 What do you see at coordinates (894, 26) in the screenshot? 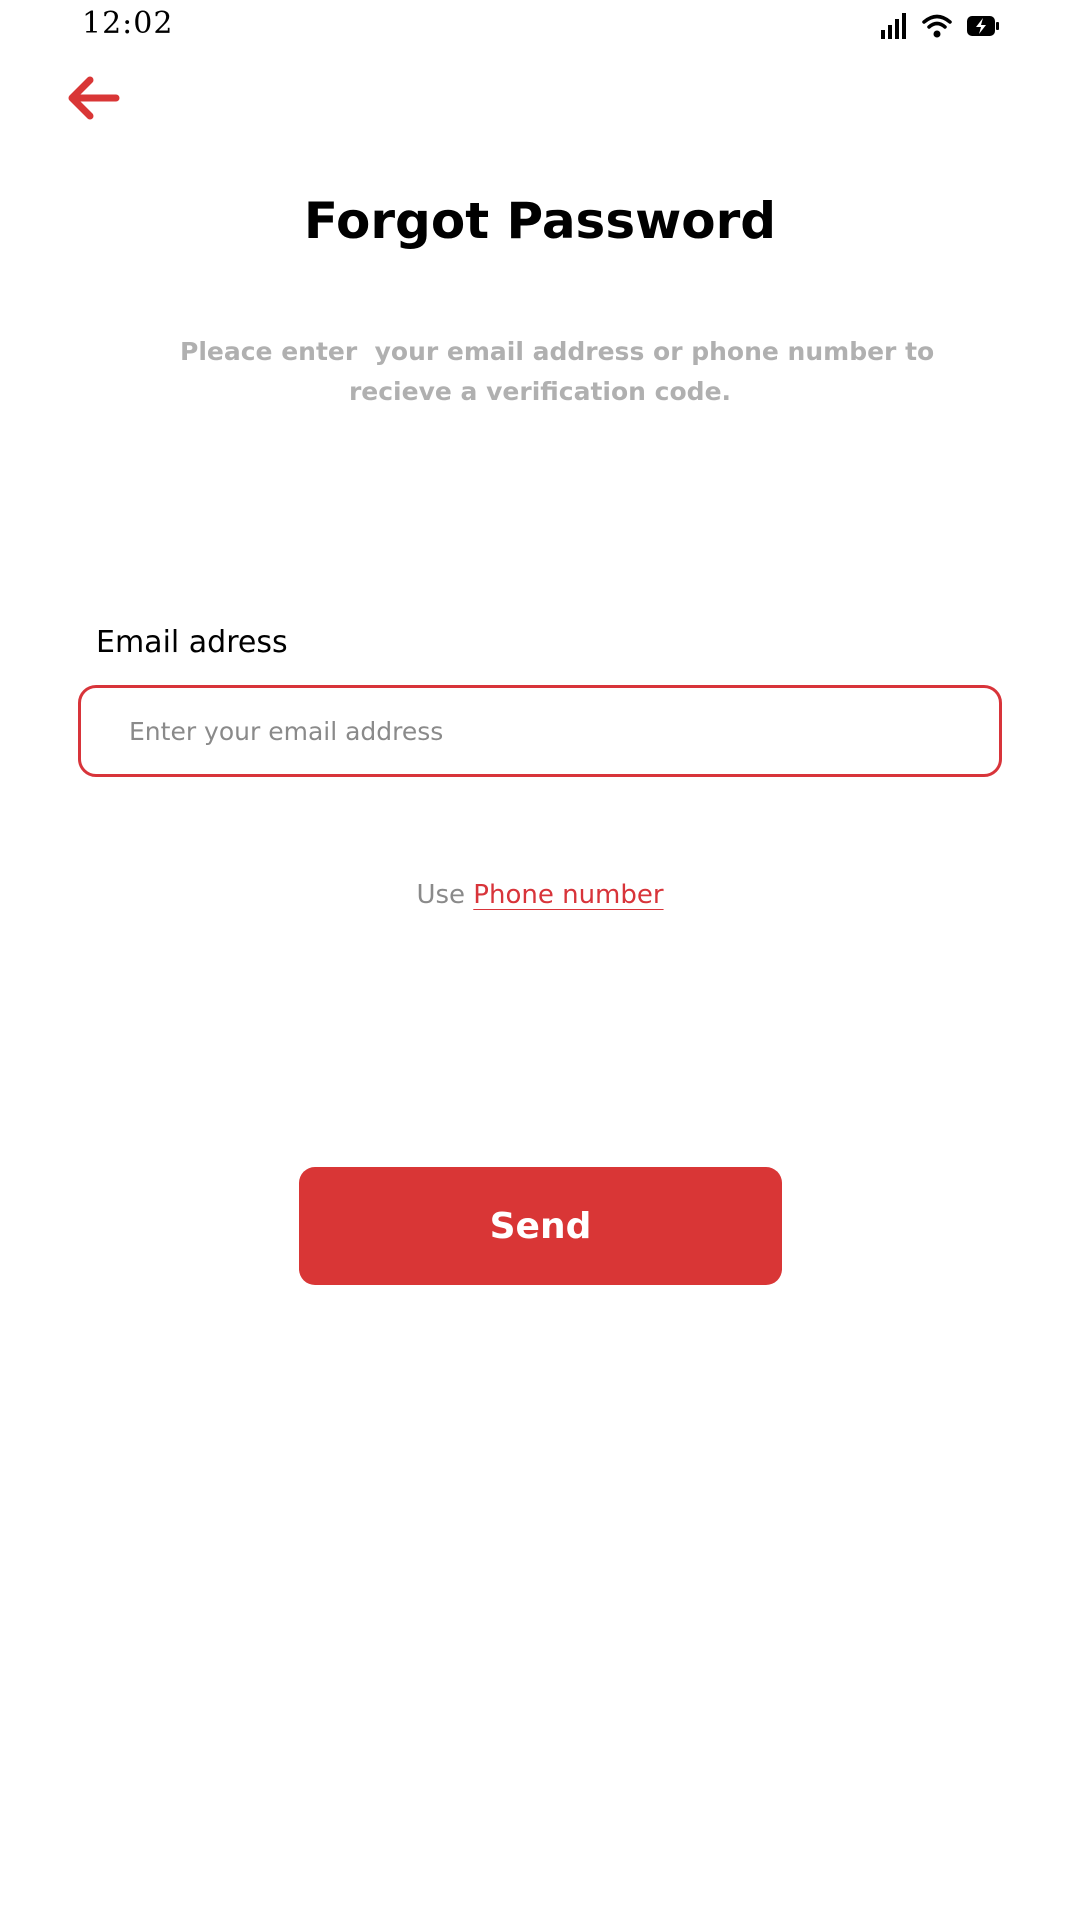
I see `signal-icon` at bounding box center [894, 26].